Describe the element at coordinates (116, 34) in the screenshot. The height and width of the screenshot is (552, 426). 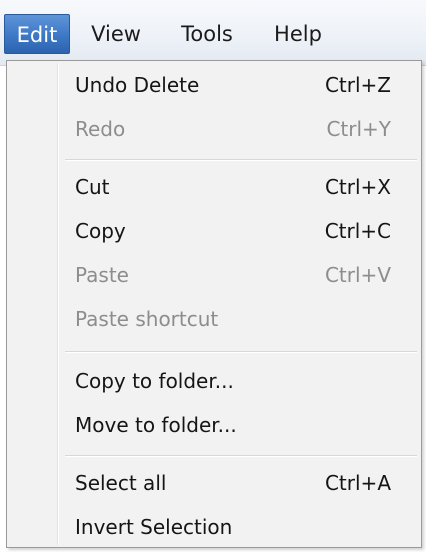
I see `menu-view: View` at that location.